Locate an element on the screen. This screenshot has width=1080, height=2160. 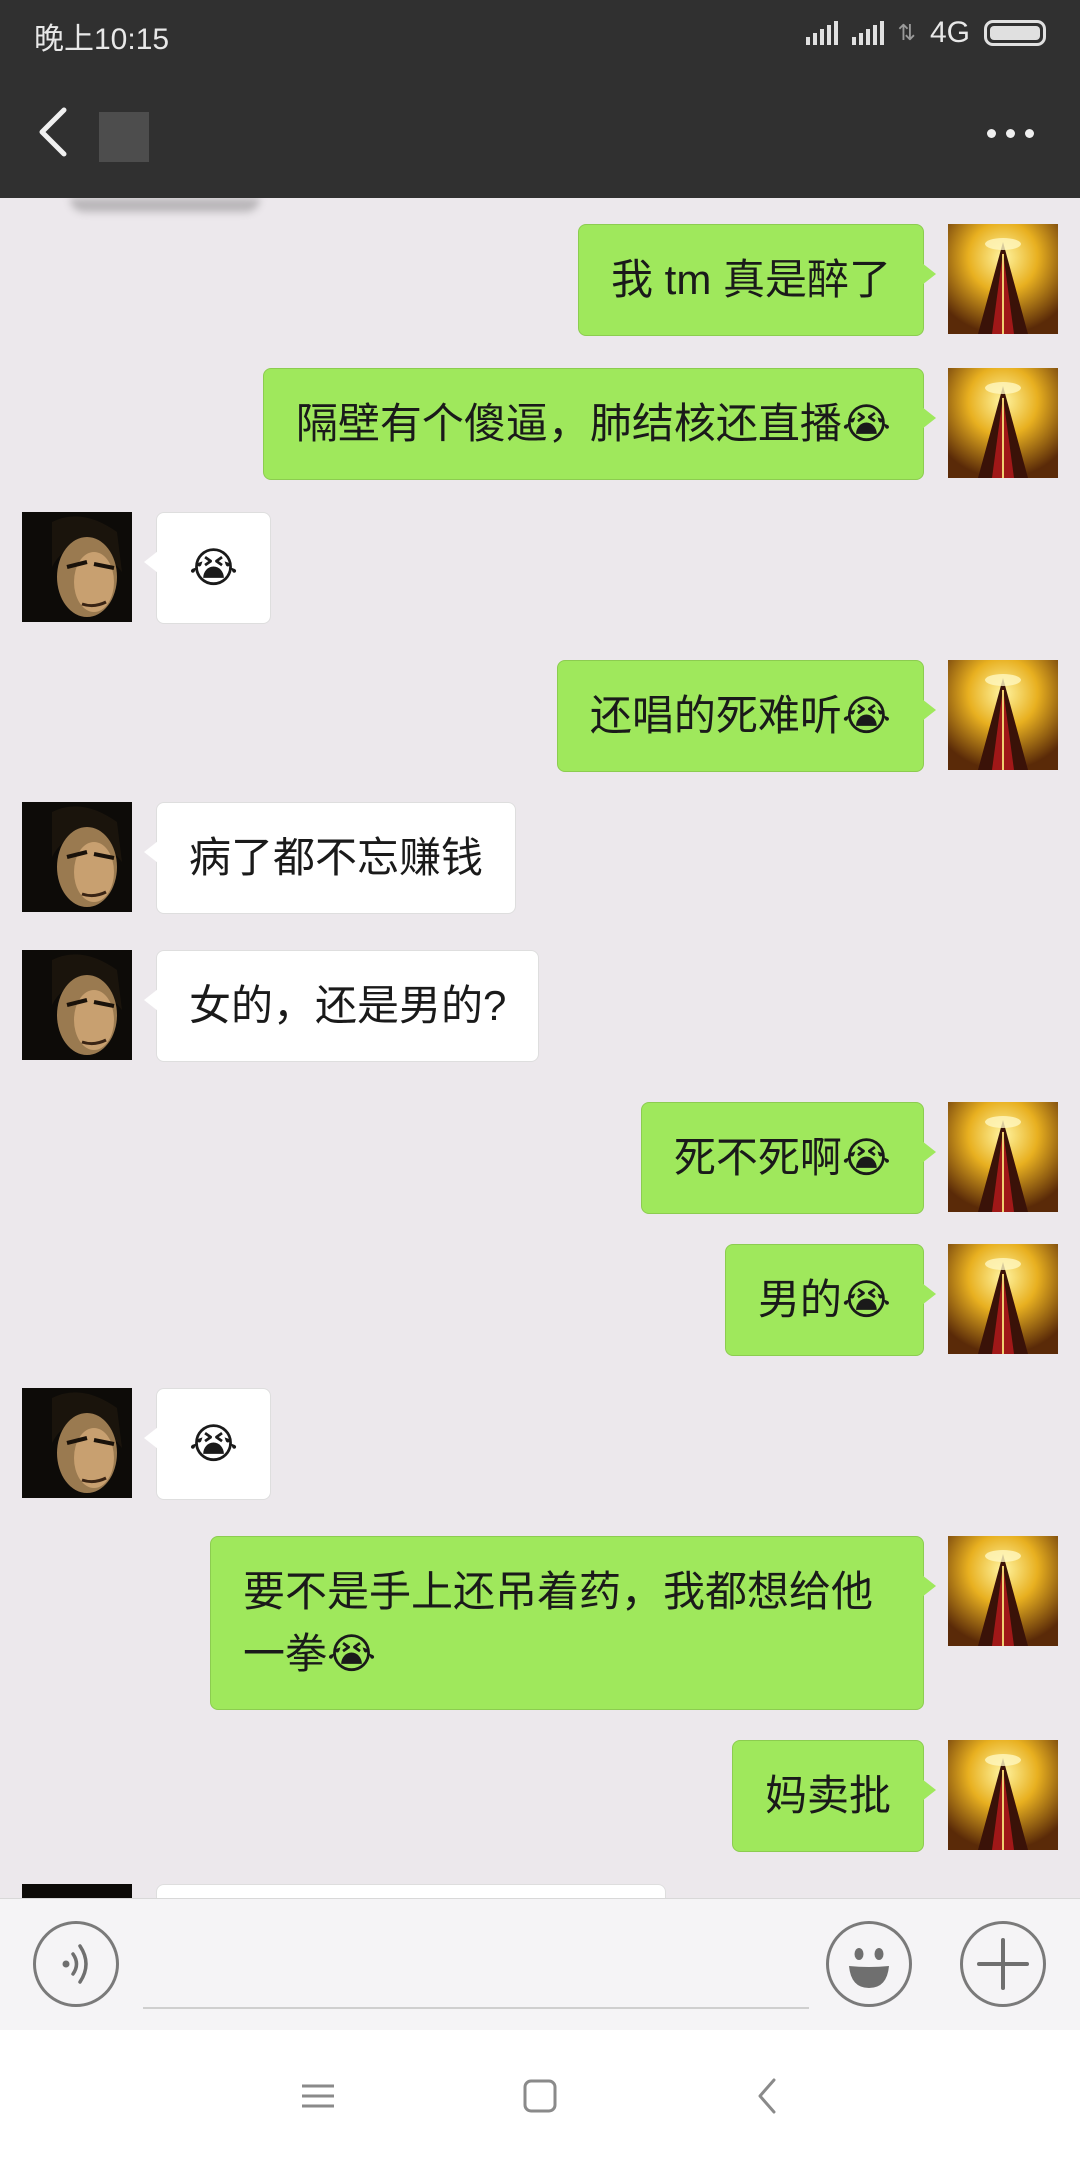
status-time: 晚上10:15 is located at coordinates (102, 39).